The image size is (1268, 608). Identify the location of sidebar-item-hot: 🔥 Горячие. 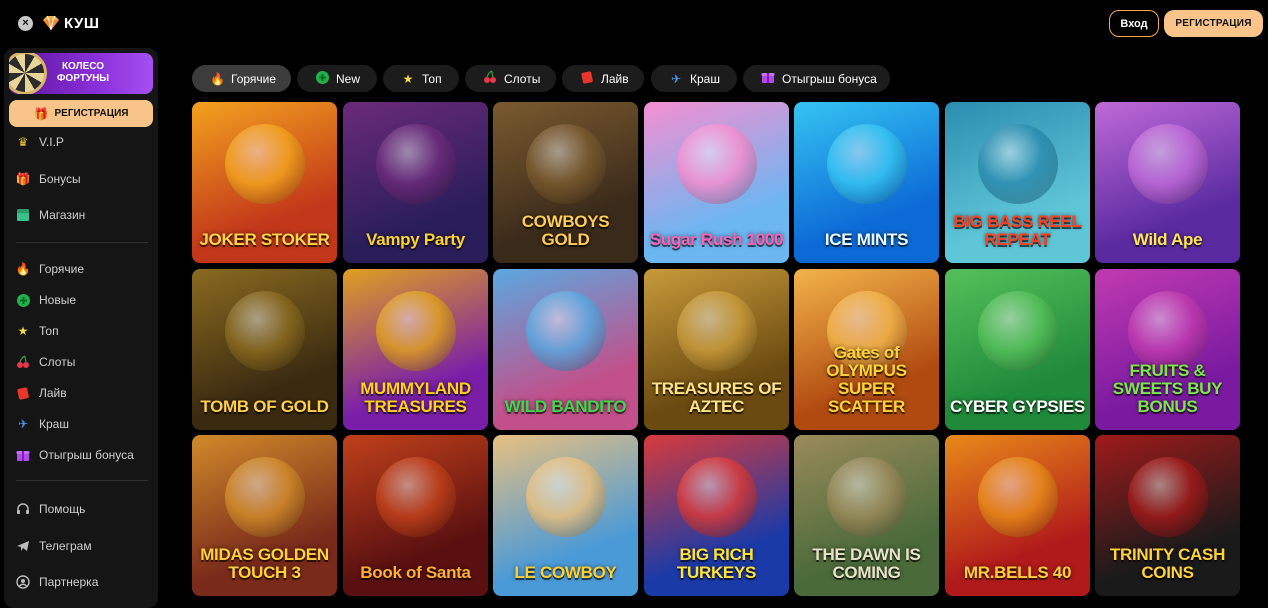
(50, 269).